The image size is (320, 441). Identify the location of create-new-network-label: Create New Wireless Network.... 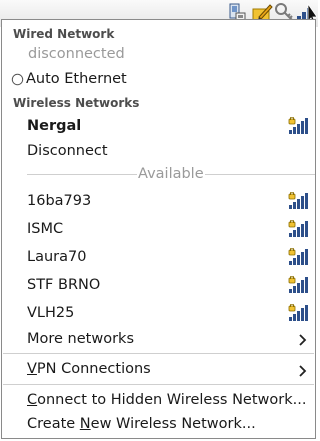
(141, 424).